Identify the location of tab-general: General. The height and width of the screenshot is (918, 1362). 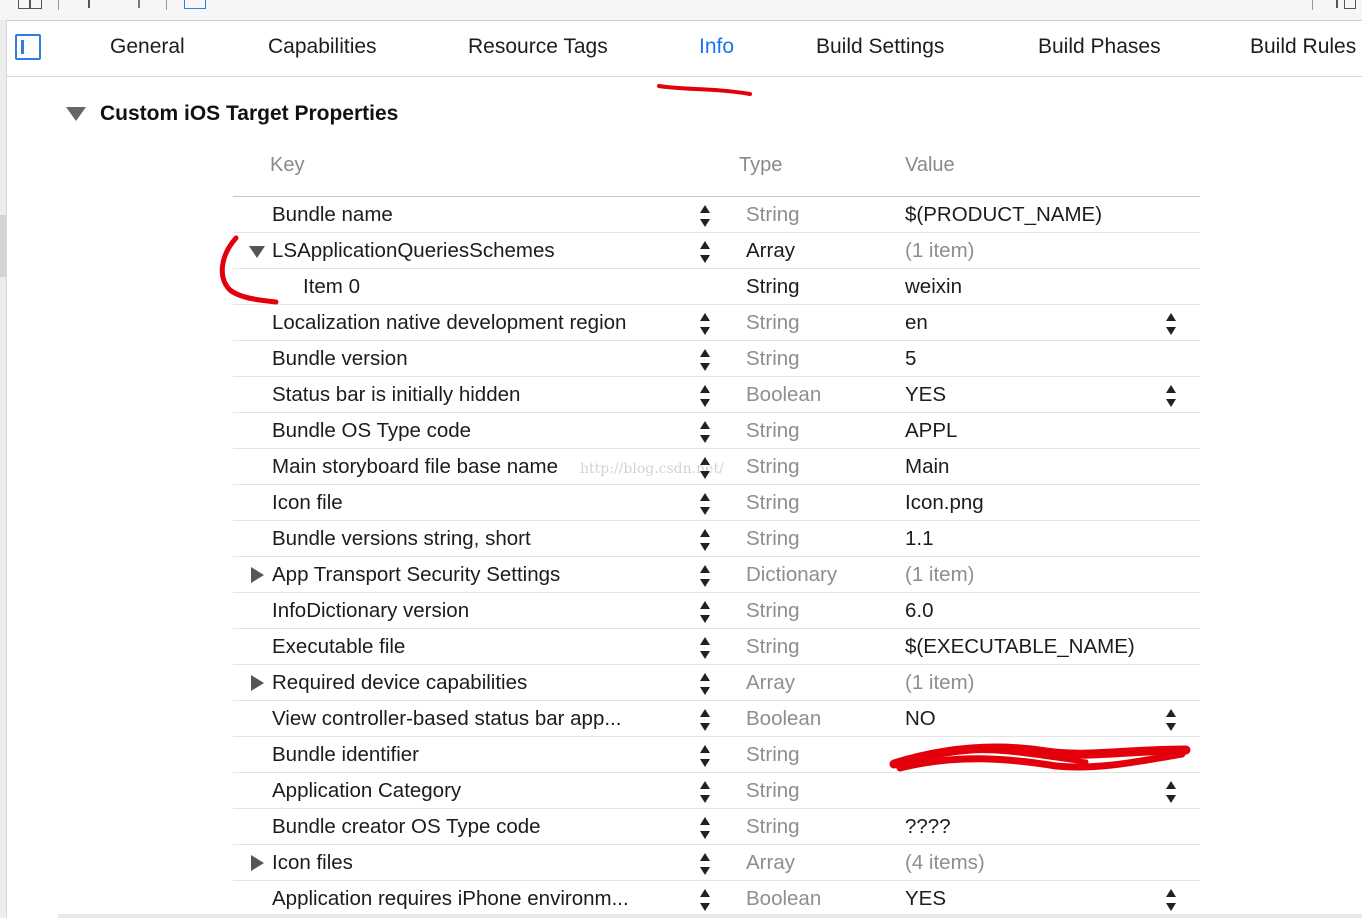
(147, 47).